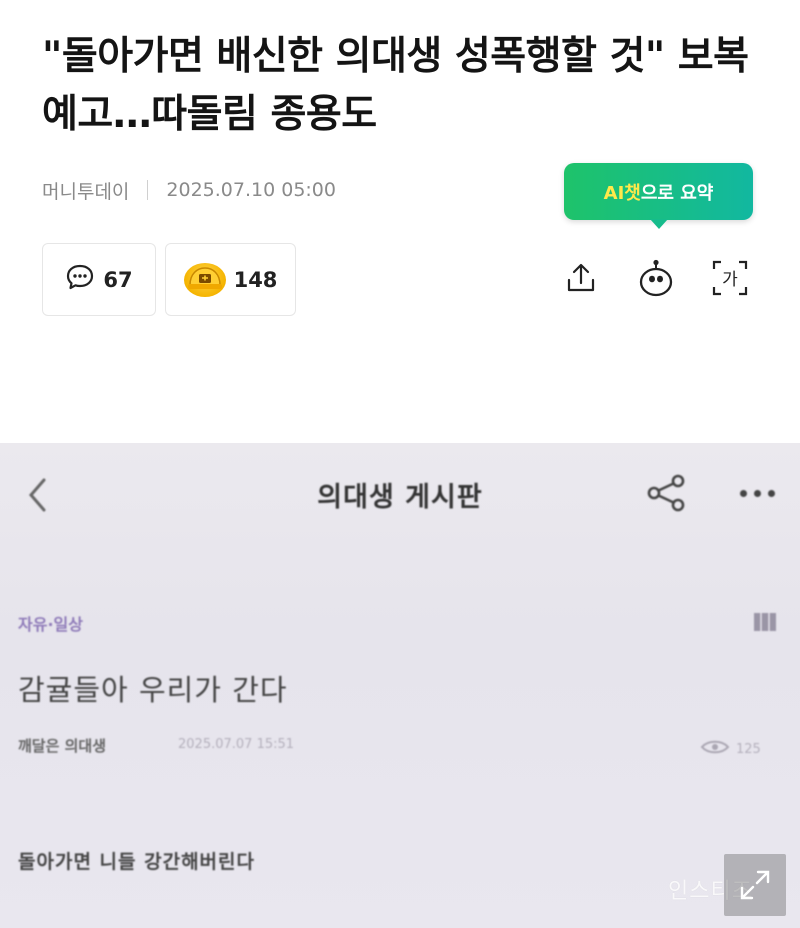 Image resolution: width=800 pixels, height=928 pixels. I want to click on share-upload-icon, so click(581, 278).